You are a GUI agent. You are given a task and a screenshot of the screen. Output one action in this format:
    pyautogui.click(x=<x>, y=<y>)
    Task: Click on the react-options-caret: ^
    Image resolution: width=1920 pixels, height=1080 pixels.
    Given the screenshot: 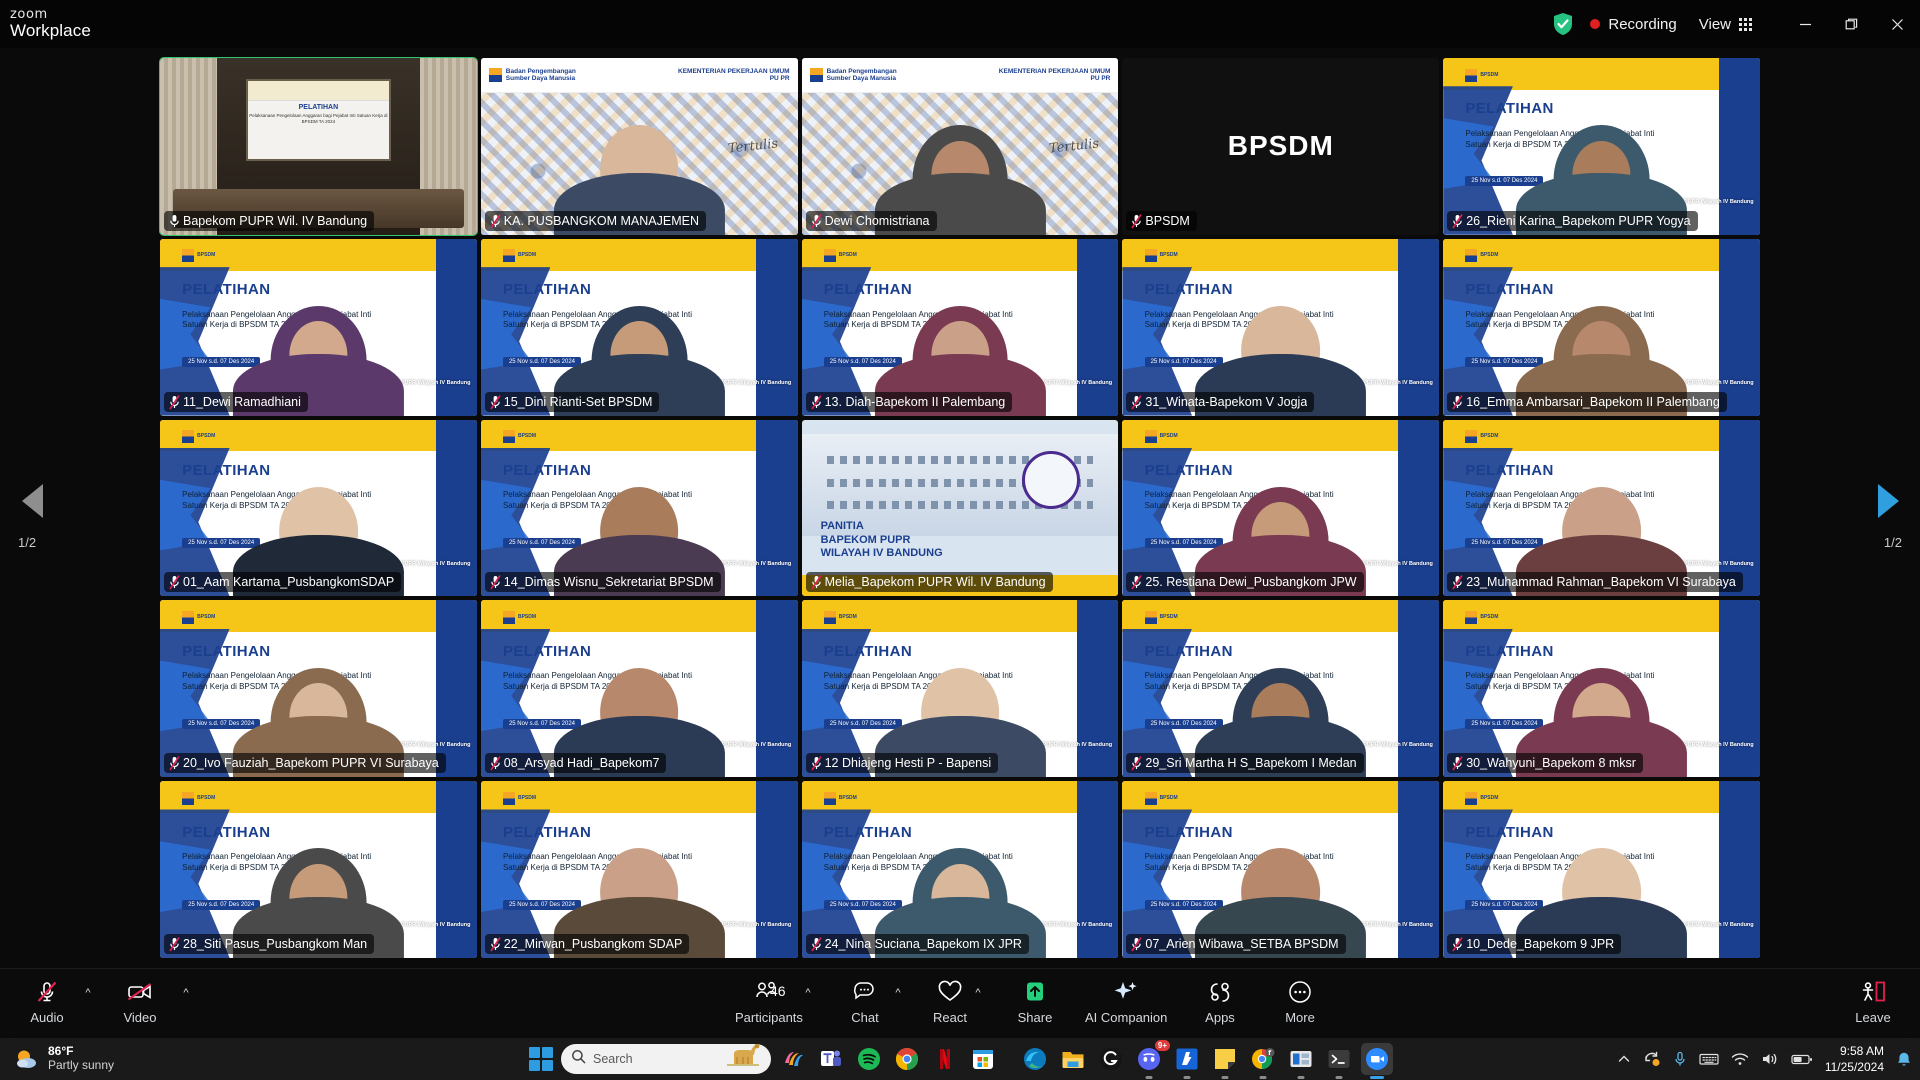 What is the action you would take?
    pyautogui.click(x=978, y=993)
    